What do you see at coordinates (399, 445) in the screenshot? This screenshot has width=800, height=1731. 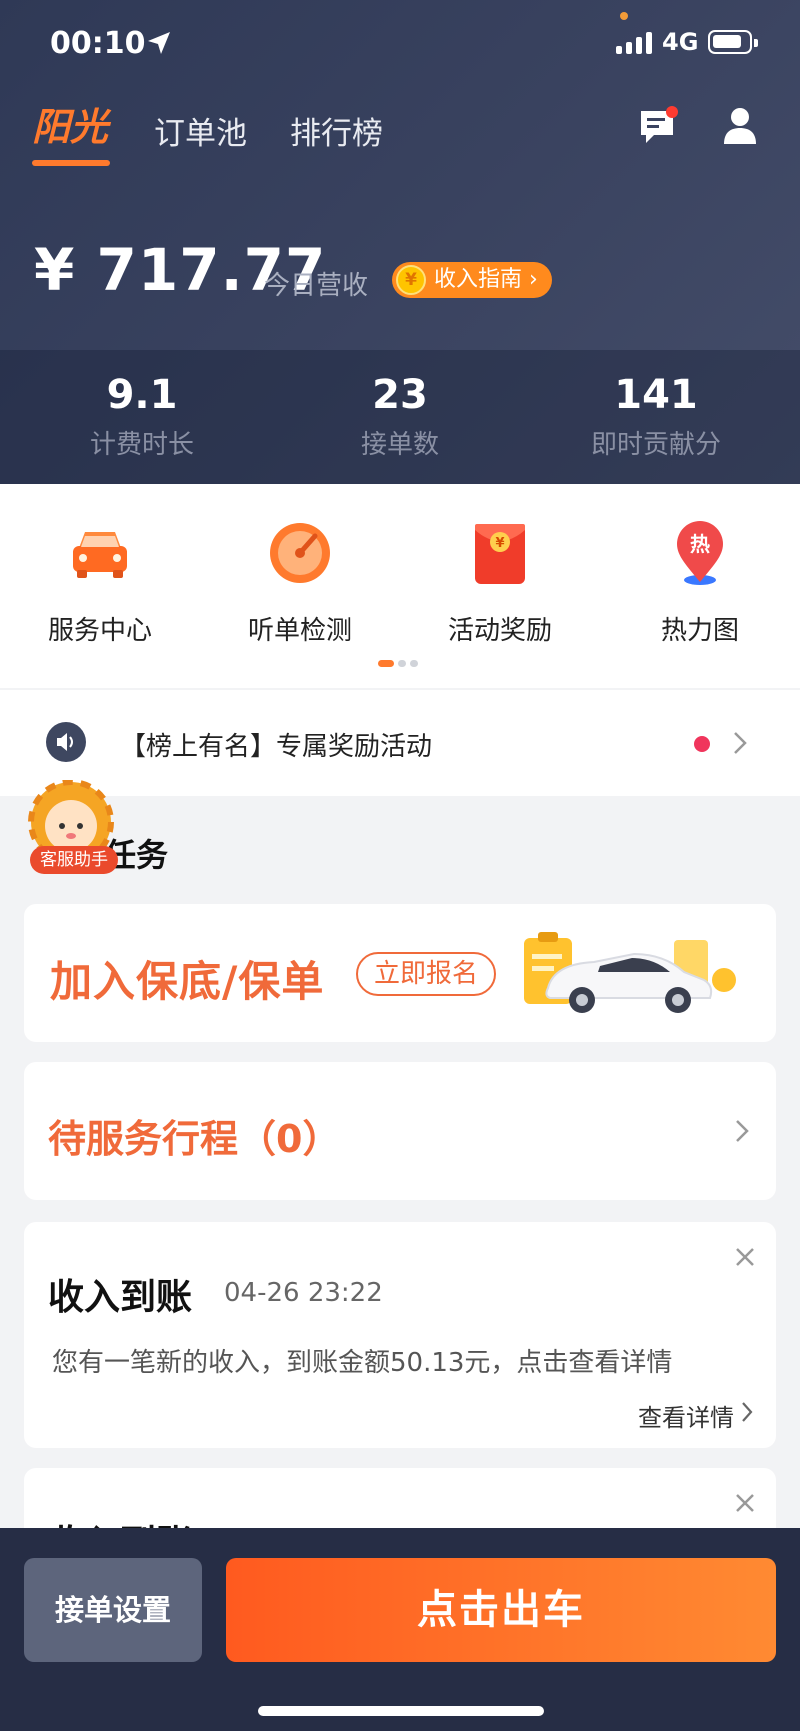 I see `stat-label: 接单数` at bounding box center [399, 445].